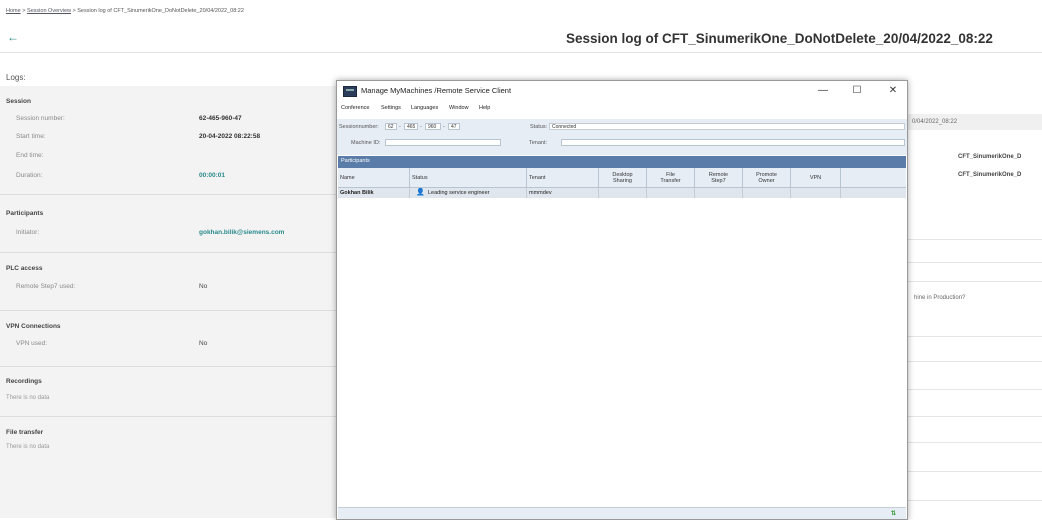 This screenshot has height=520, width=1042. I want to click on col-status: Status, so click(468, 177).